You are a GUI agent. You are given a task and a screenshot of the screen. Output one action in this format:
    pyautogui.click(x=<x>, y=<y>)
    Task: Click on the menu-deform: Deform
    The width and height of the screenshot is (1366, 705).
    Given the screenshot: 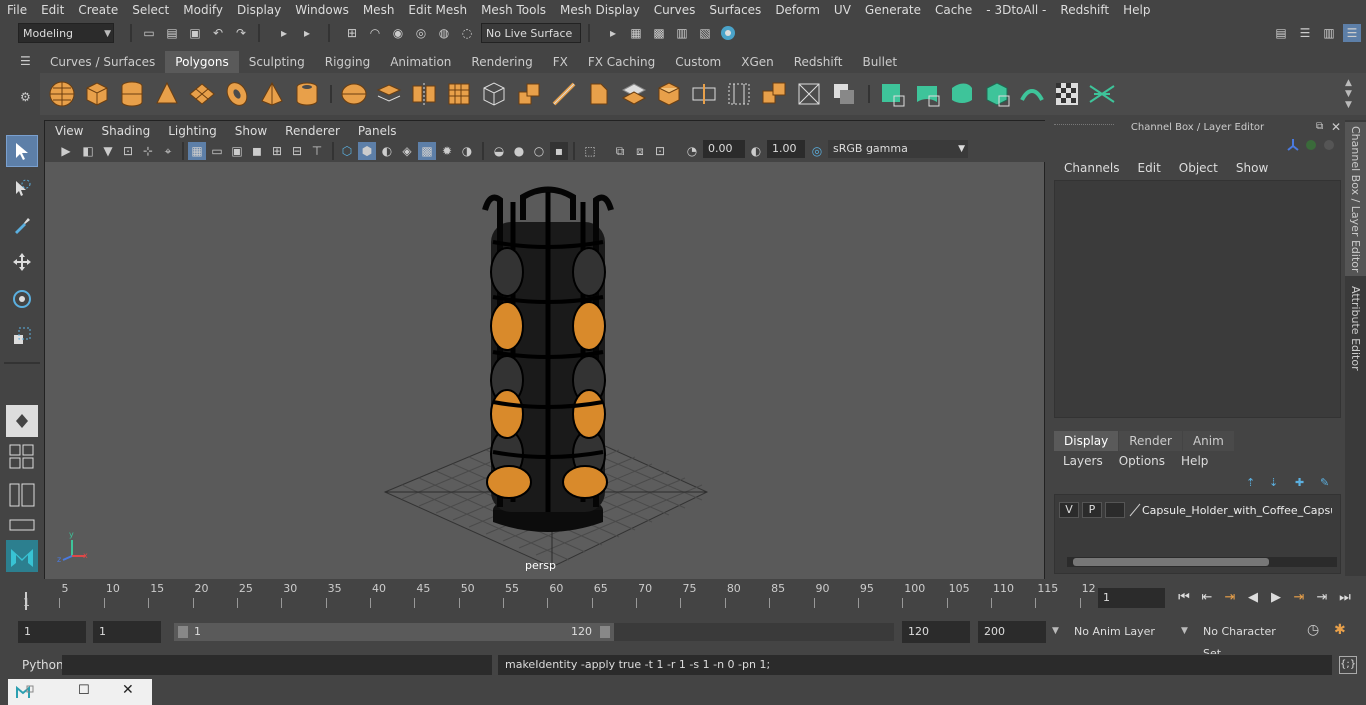 What is the action you would take?
    pyautogui.click(x=797, y=10)
    